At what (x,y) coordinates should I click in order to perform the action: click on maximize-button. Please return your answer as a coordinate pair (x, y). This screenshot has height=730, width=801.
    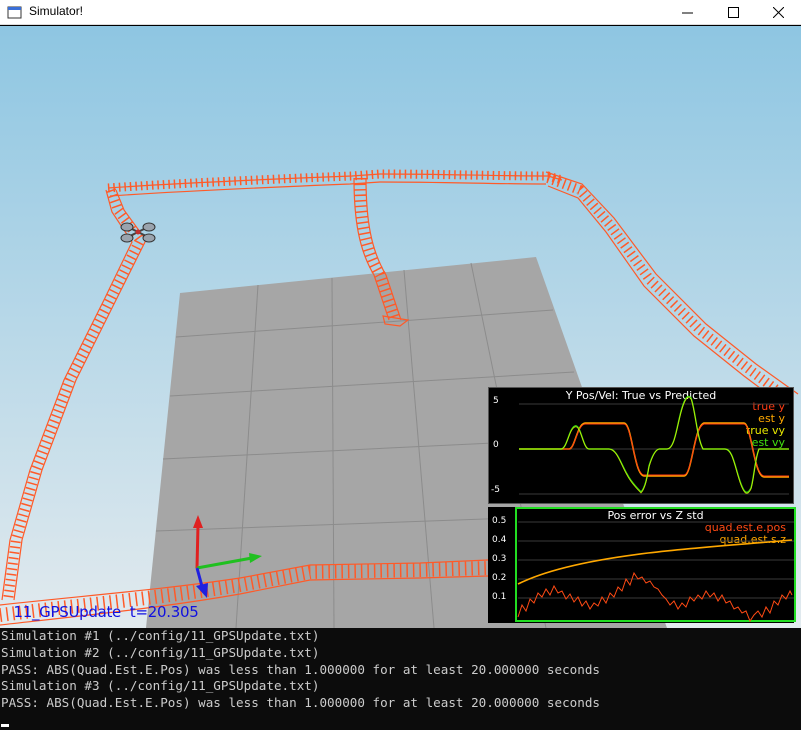
    Looking at the image, I should click on (733, 12).